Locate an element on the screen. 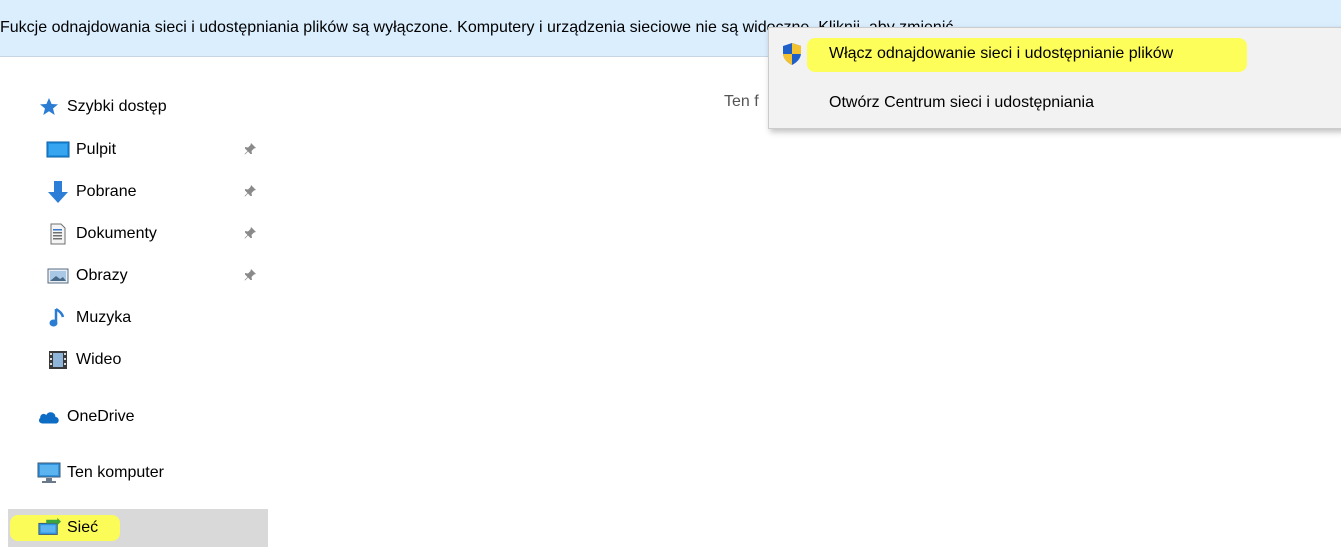  film-icon is located at coordinates (58, 360).